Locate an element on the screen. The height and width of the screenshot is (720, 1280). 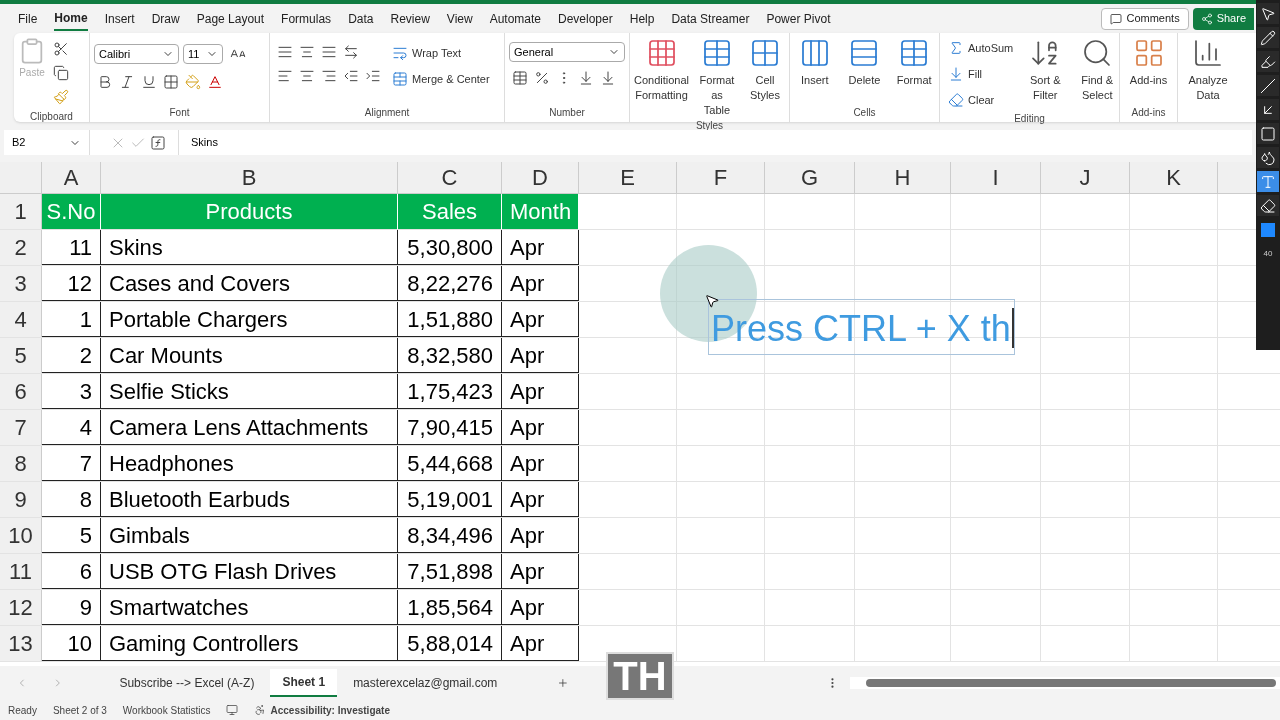
cells-button: Format is located at coordinates (914, 62).